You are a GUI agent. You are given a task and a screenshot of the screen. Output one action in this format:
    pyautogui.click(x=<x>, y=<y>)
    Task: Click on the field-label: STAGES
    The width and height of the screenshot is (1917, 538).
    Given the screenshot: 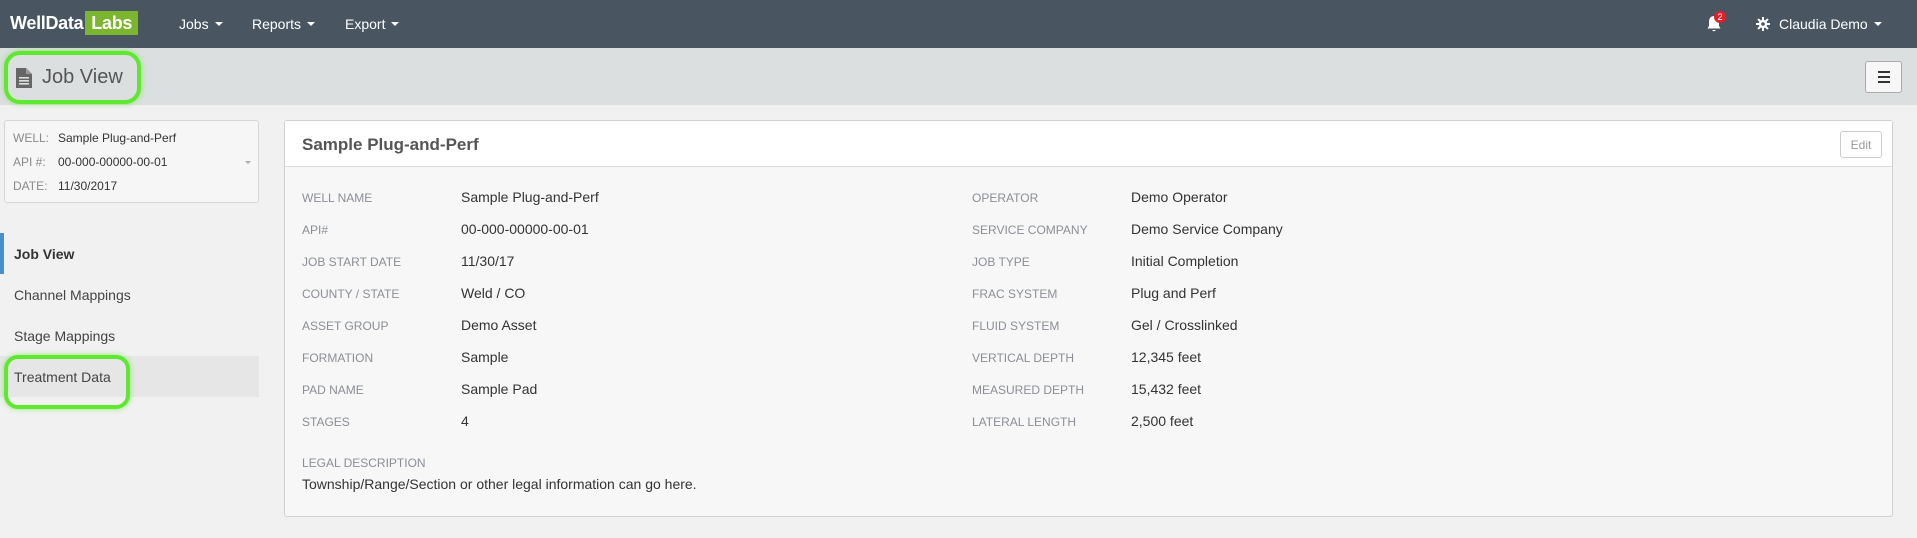 What is the action you would take?
    pyautogui.click(x=326, y=422)
    